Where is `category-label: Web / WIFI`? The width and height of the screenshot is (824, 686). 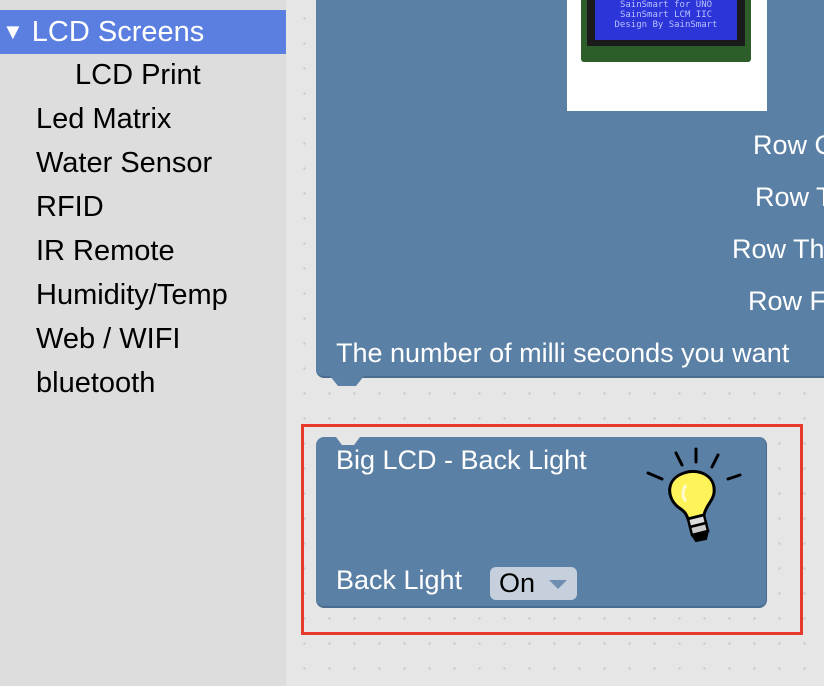 category-label: Web / WIFI is located at coordinates (108, 339).